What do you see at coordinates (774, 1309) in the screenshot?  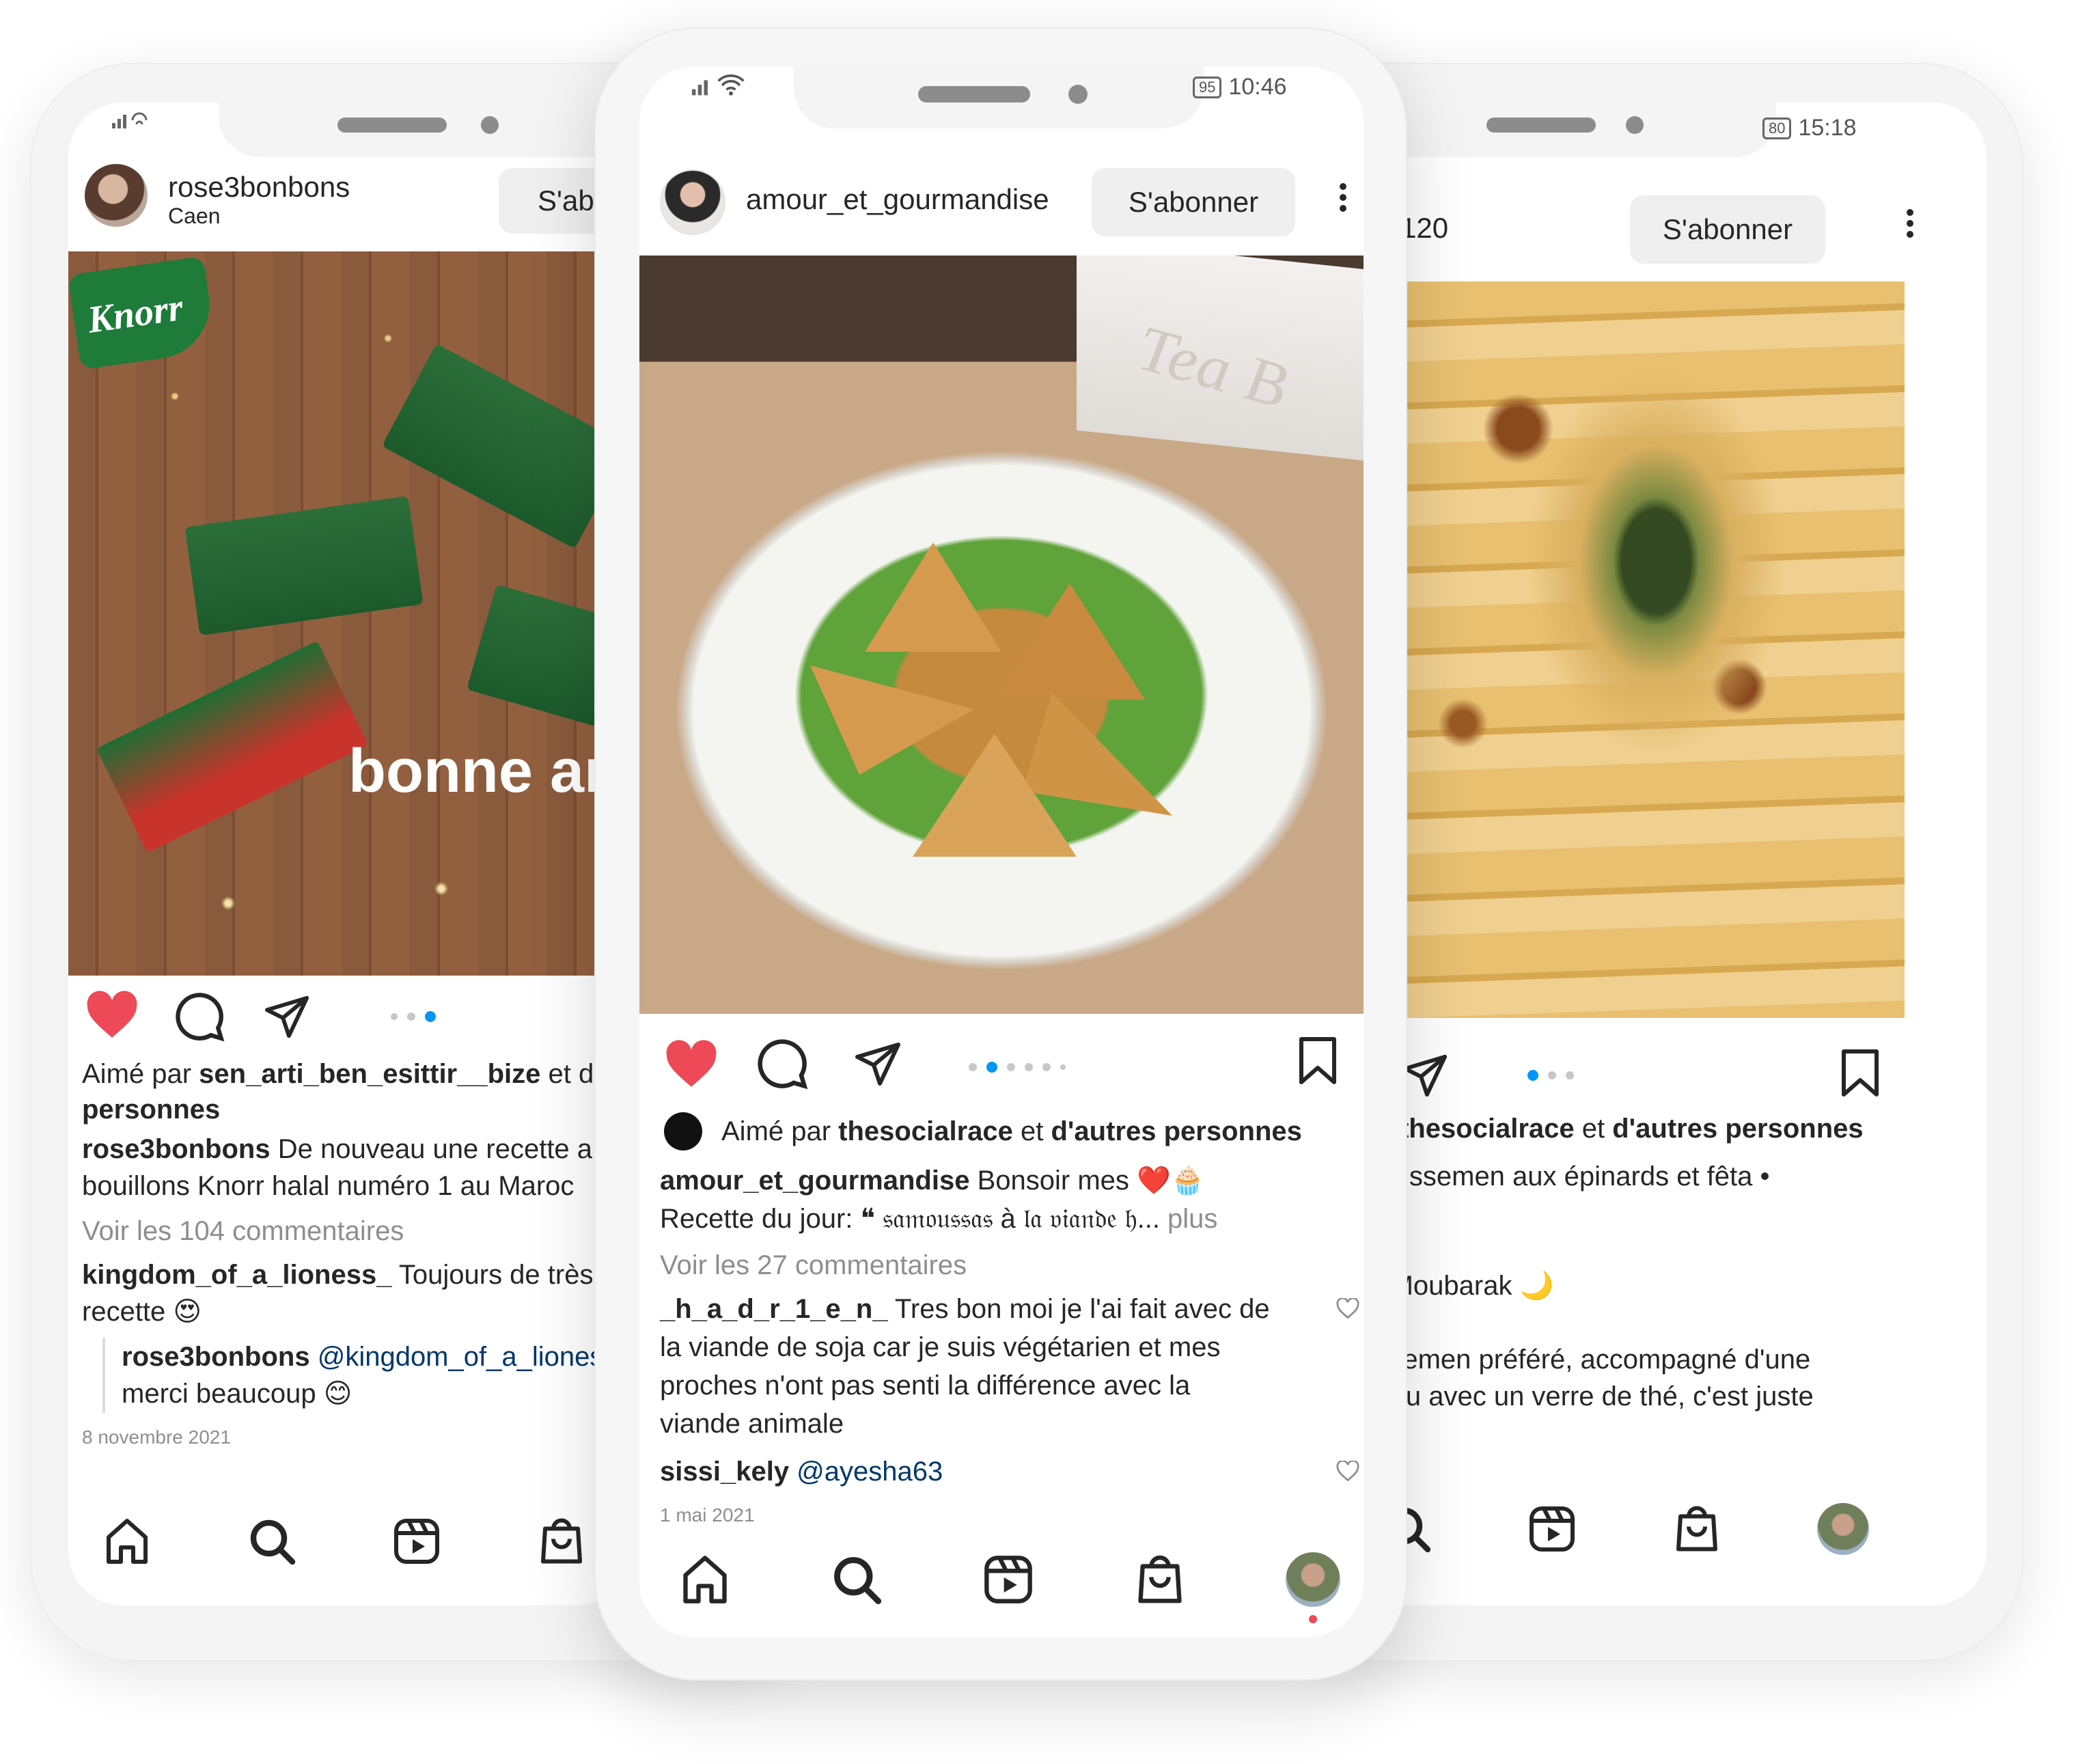 I see `comment-user: _h_a_d_r_1_e_n_` at bounding box center [774, 1309].